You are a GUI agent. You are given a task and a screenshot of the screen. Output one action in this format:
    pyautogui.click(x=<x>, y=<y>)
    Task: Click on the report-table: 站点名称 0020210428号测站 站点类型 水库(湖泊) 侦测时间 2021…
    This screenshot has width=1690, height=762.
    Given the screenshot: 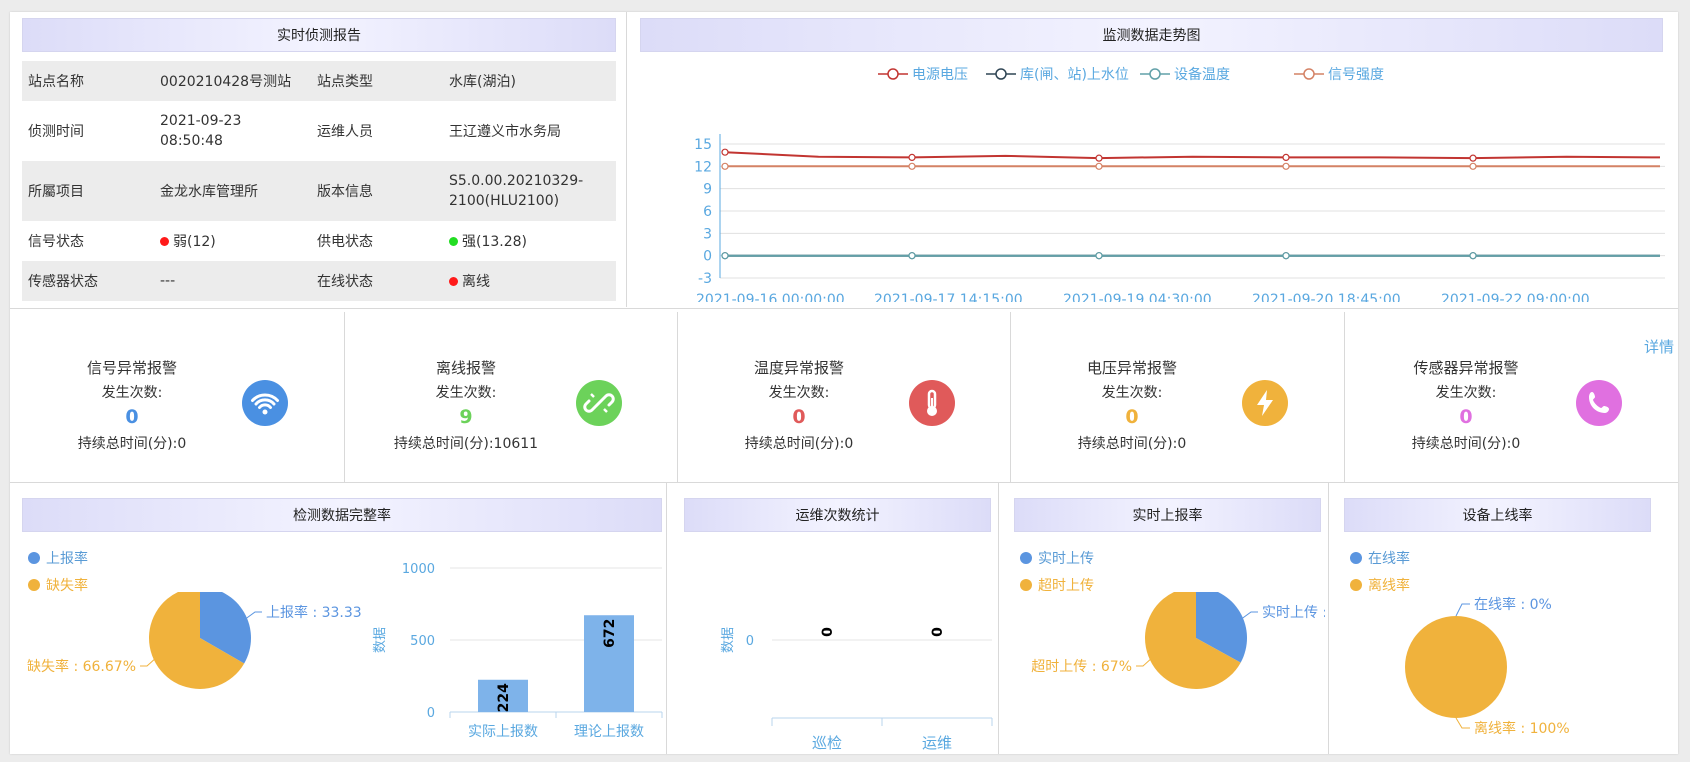 What is the action you would take?
    pyautogui.click(x=319, y=181)
    